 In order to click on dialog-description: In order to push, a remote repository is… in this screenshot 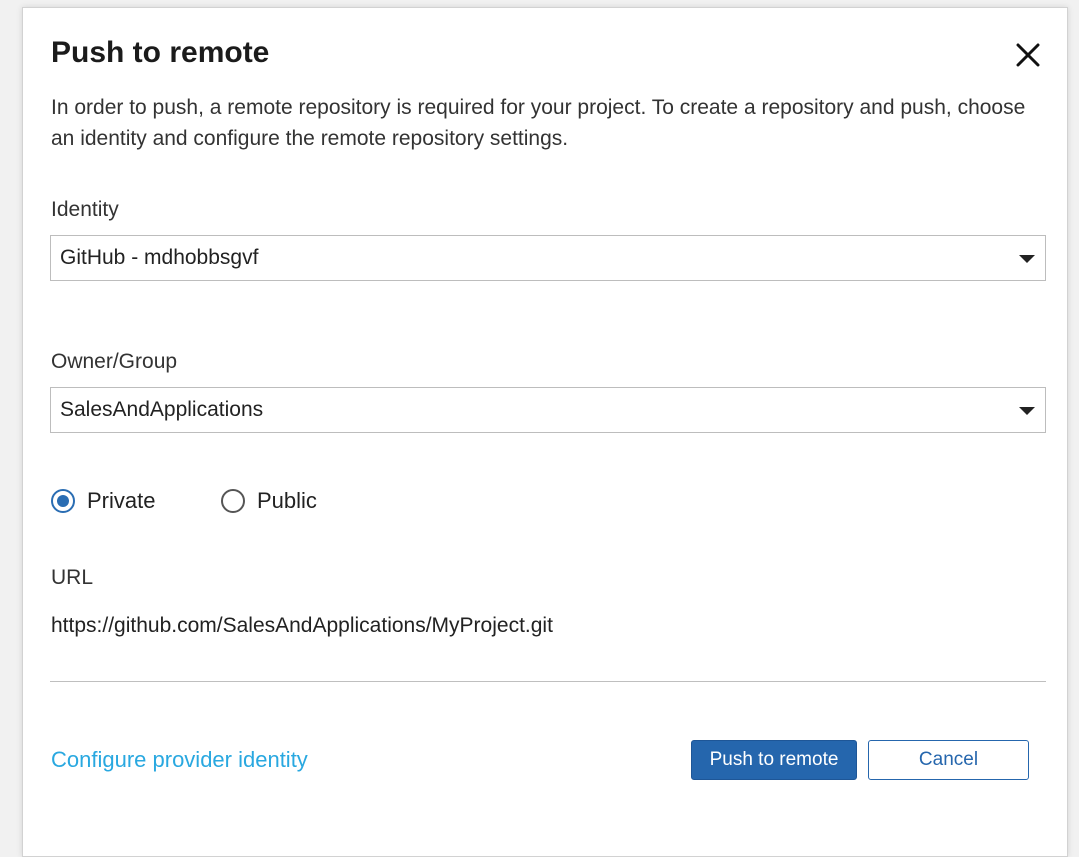, I will do `click(538, 123)`.